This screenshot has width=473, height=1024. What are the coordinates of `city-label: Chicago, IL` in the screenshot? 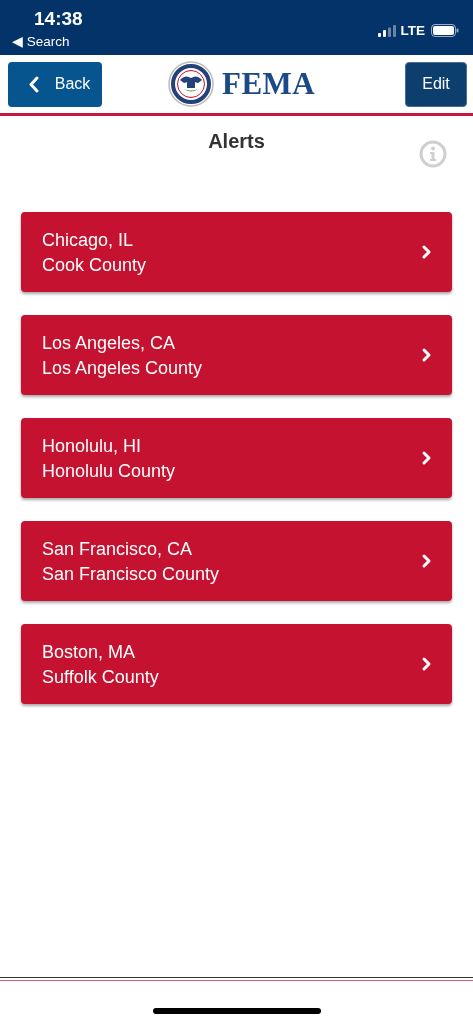 It's located at (88, 239).